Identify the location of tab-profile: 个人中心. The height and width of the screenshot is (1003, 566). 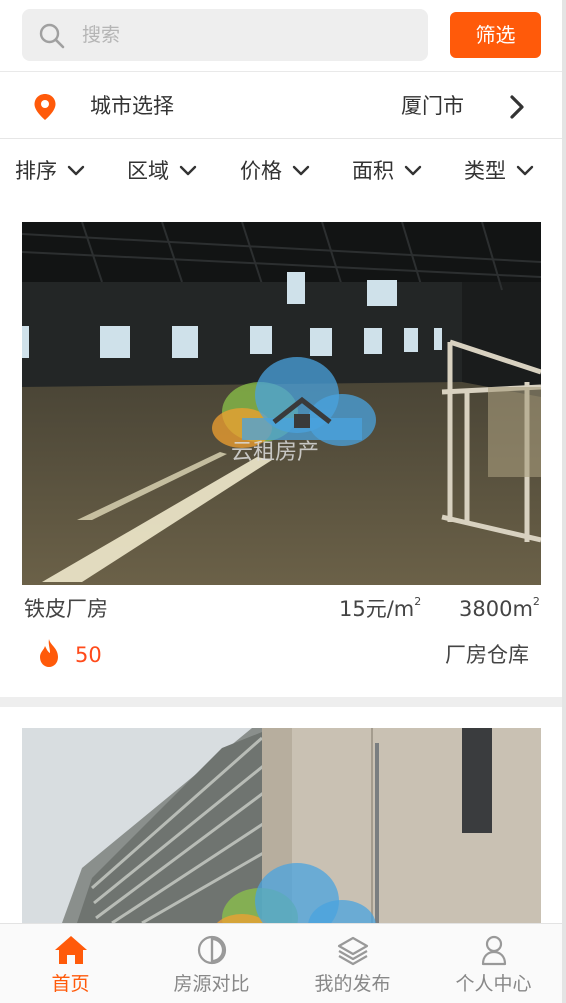
(493, 963).